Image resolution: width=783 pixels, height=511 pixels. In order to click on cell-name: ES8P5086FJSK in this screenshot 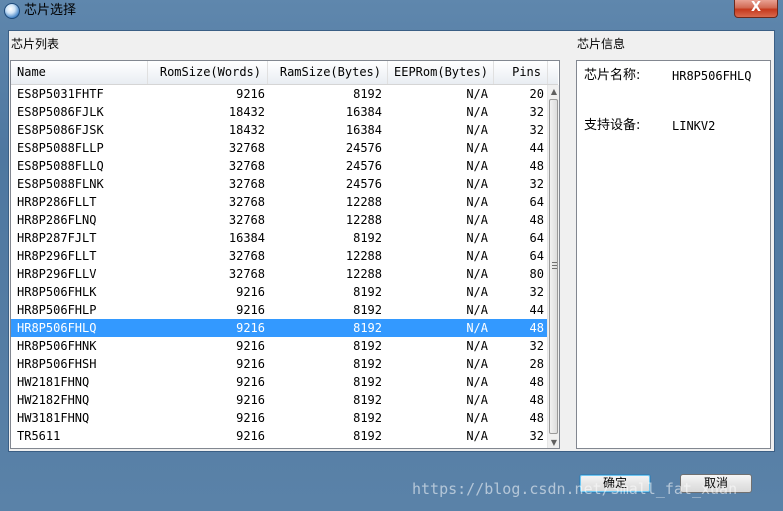, I will do `click(60, 130)`.